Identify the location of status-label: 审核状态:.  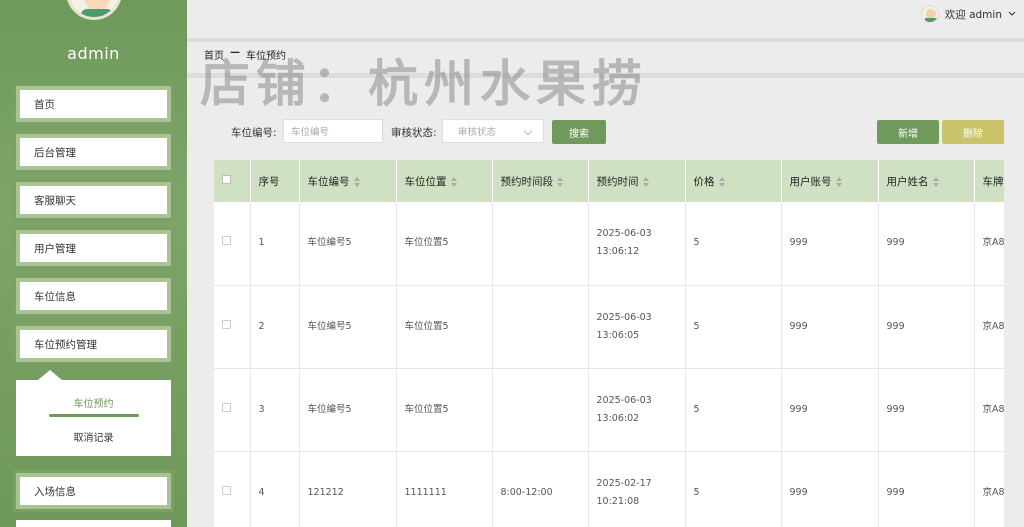
(414, 133).